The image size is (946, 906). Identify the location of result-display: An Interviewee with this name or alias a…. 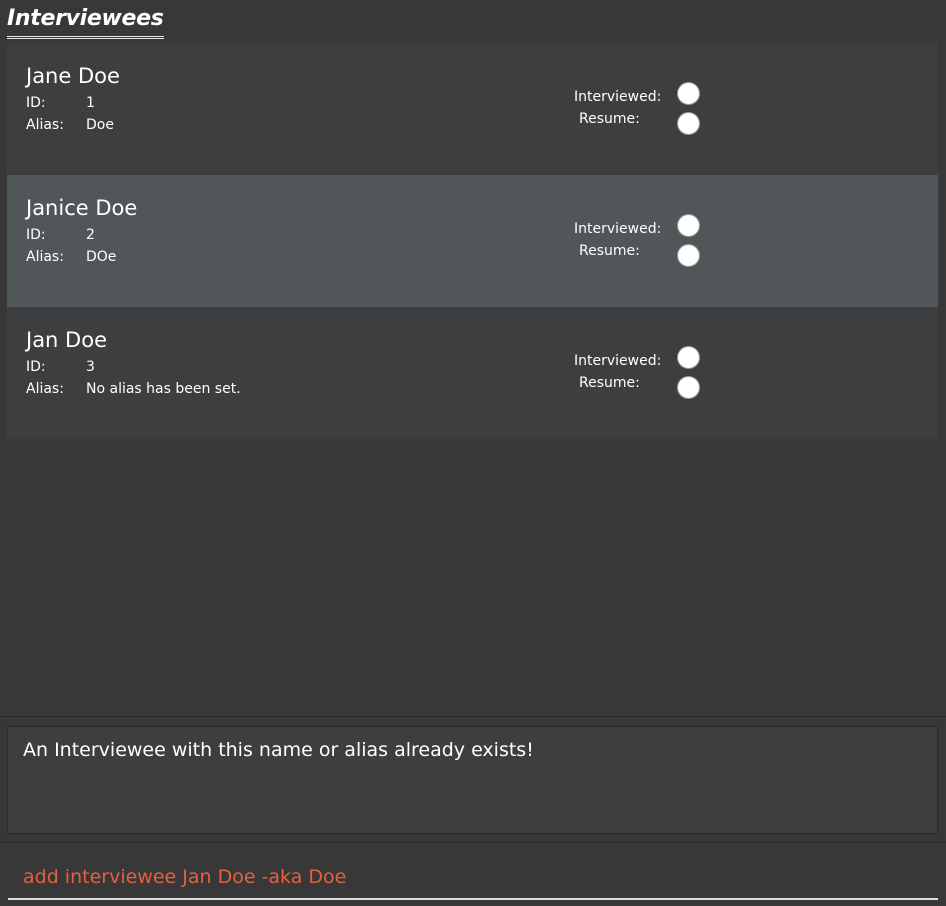
(472, 780).